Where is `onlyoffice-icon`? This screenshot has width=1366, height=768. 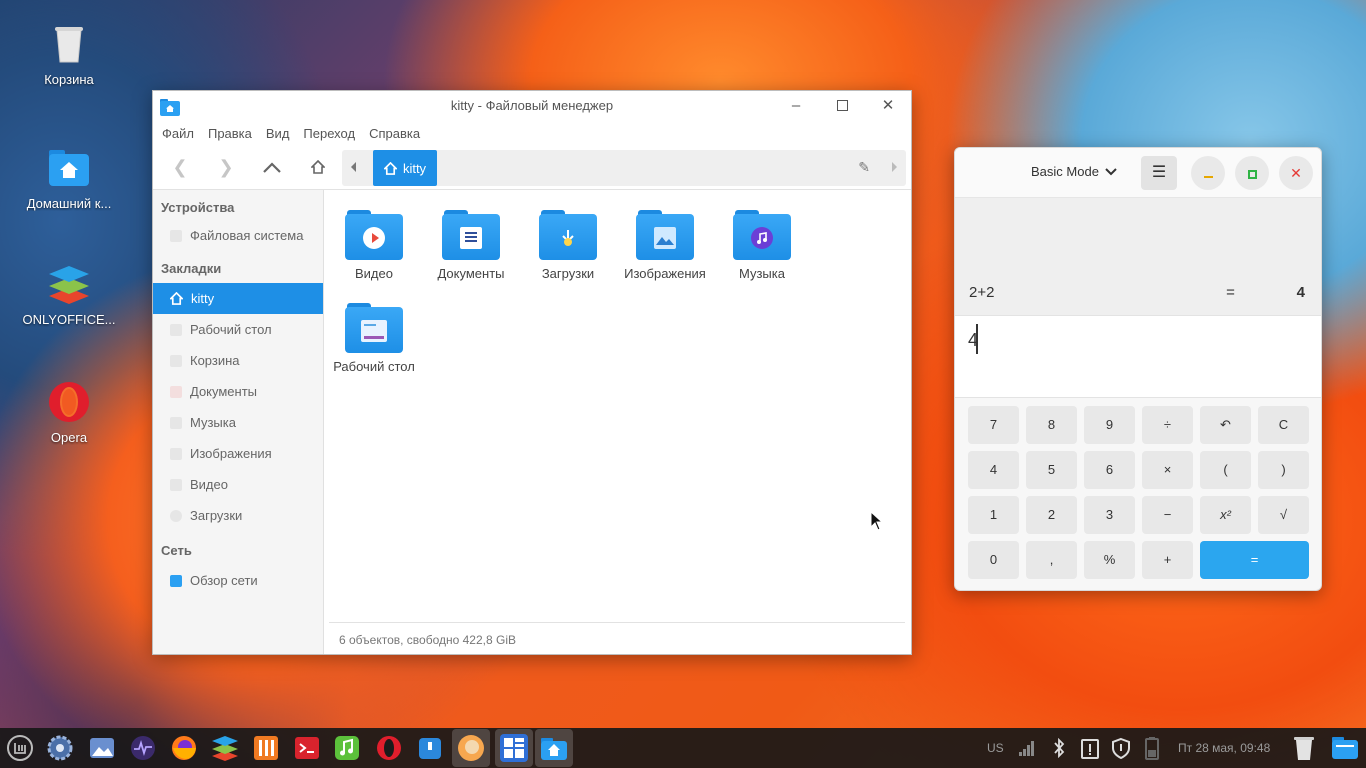
onlyoffice-icon is located at coordinates (225, 748).